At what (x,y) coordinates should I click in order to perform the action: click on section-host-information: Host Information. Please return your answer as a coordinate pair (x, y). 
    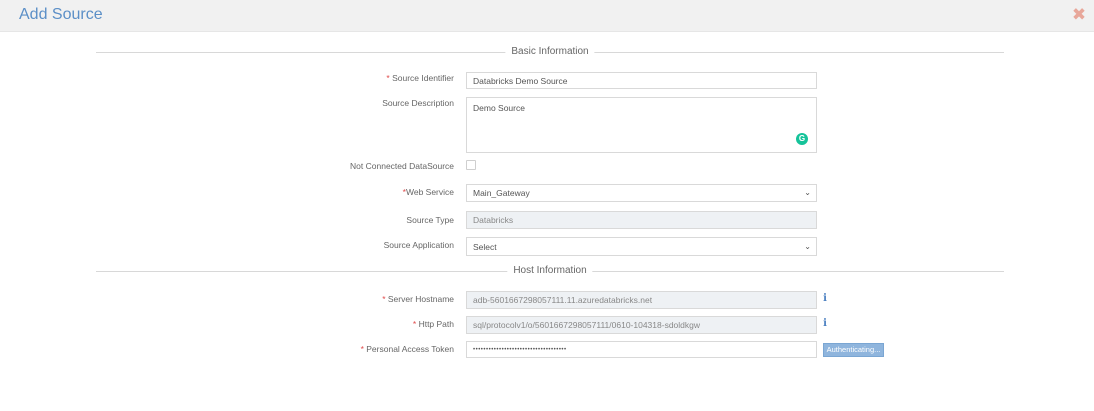
    Looking at the image, I should click on (550, 271).